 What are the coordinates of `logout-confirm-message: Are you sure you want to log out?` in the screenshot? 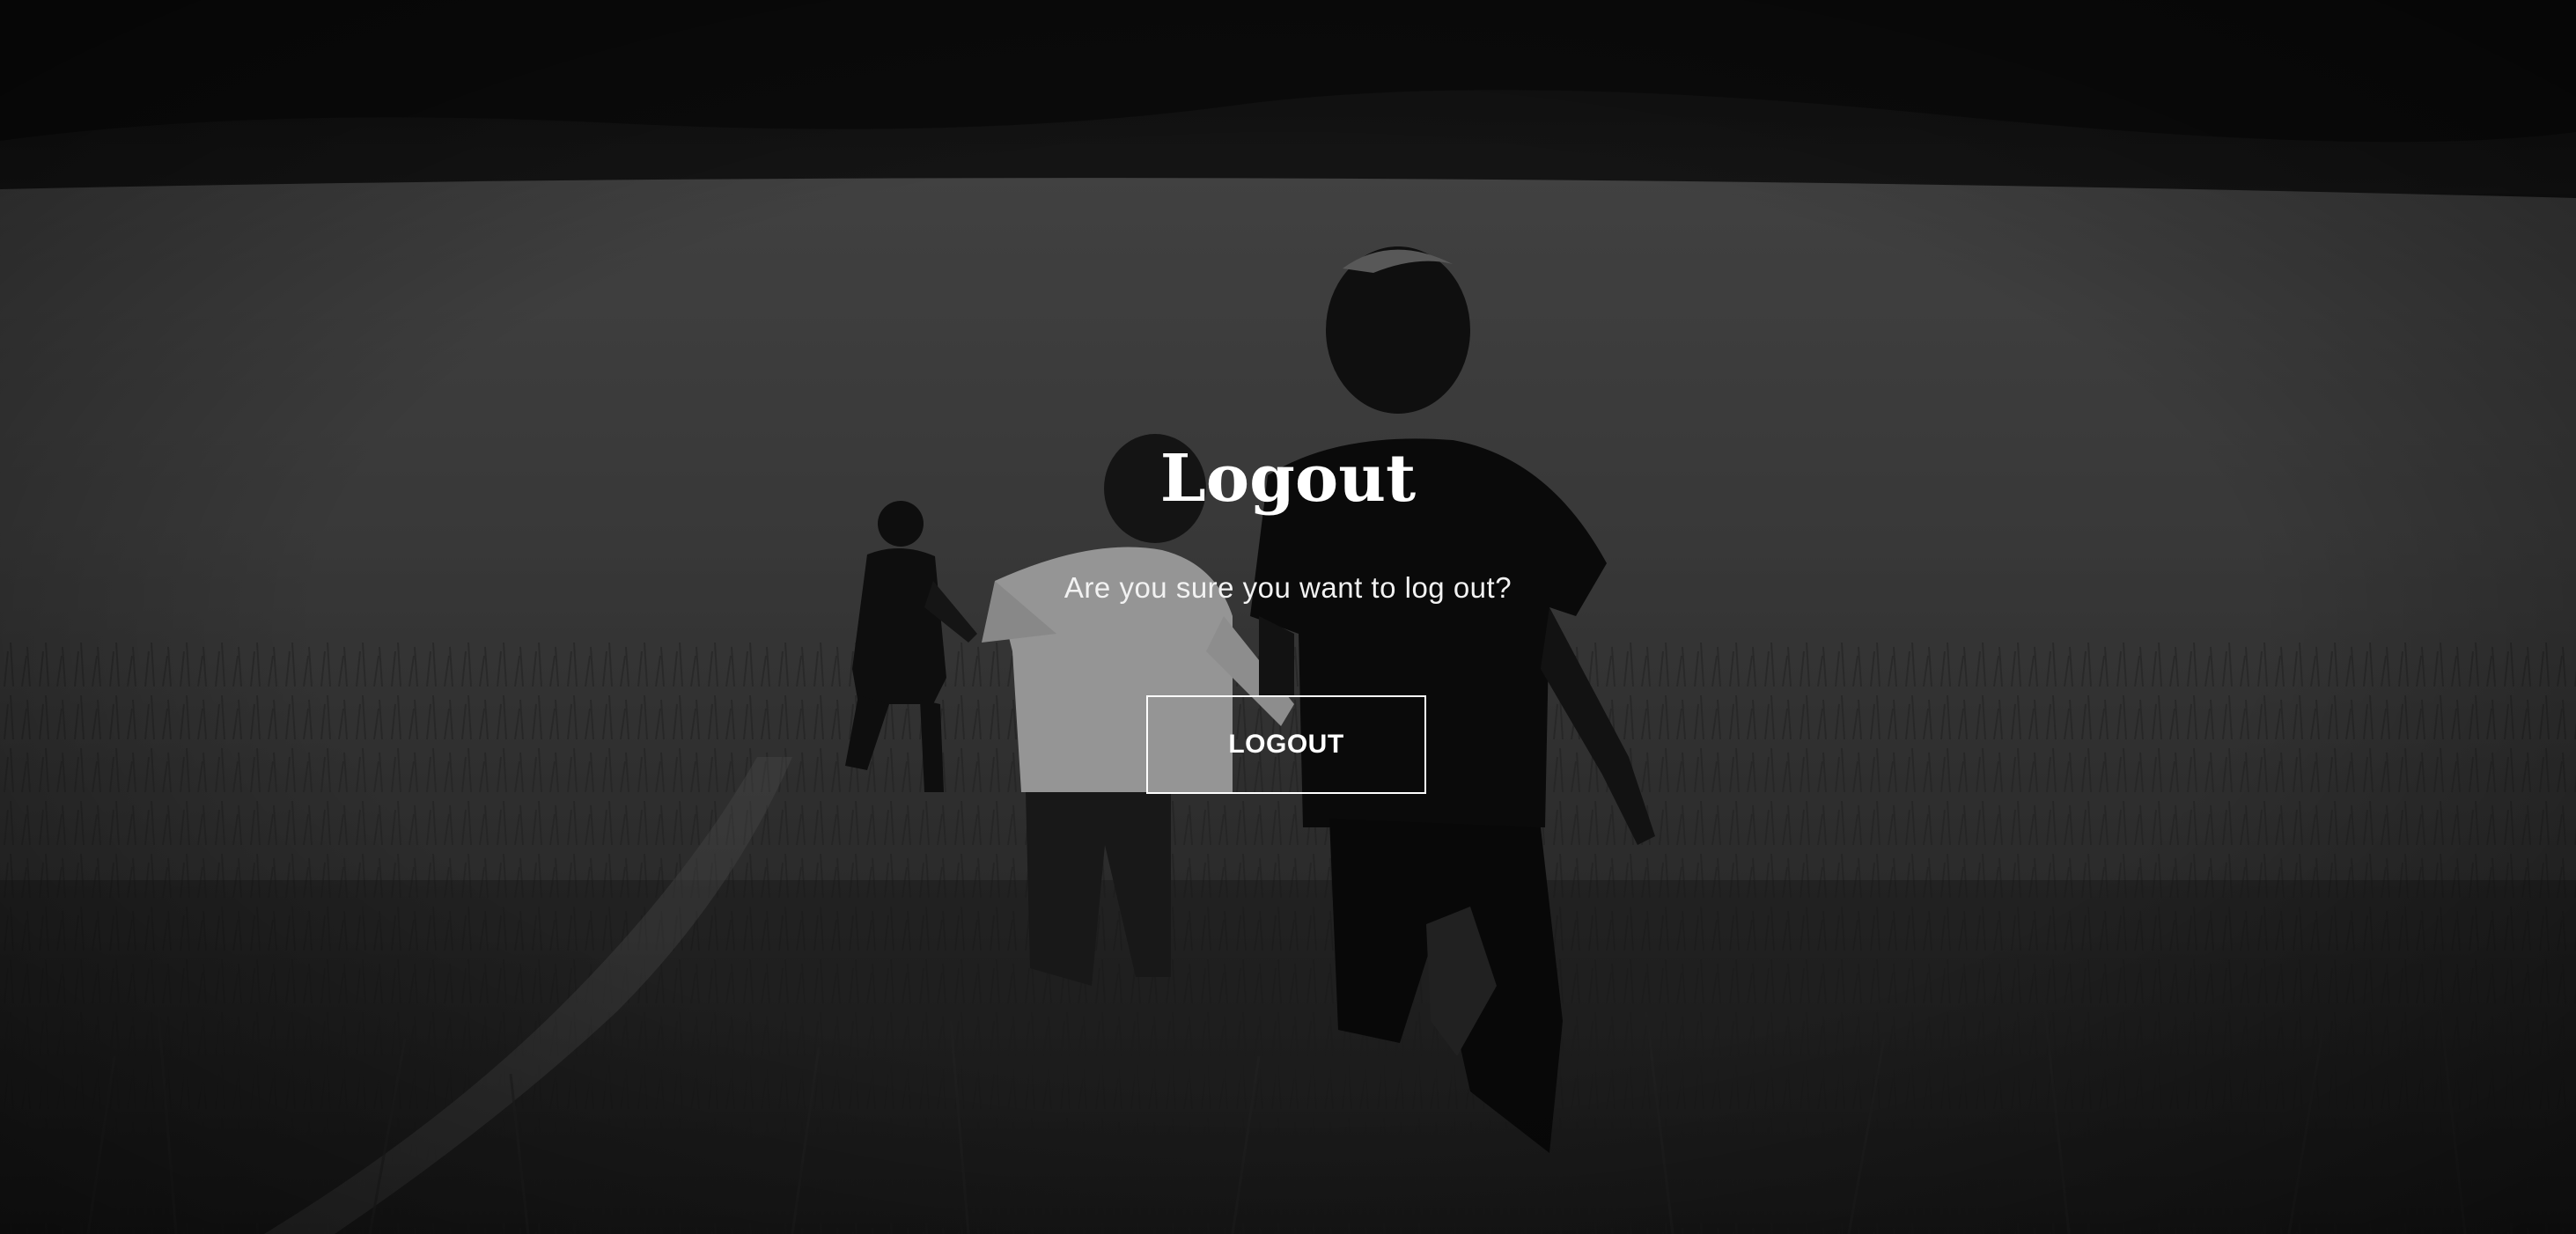 It's located at (1288, 587).